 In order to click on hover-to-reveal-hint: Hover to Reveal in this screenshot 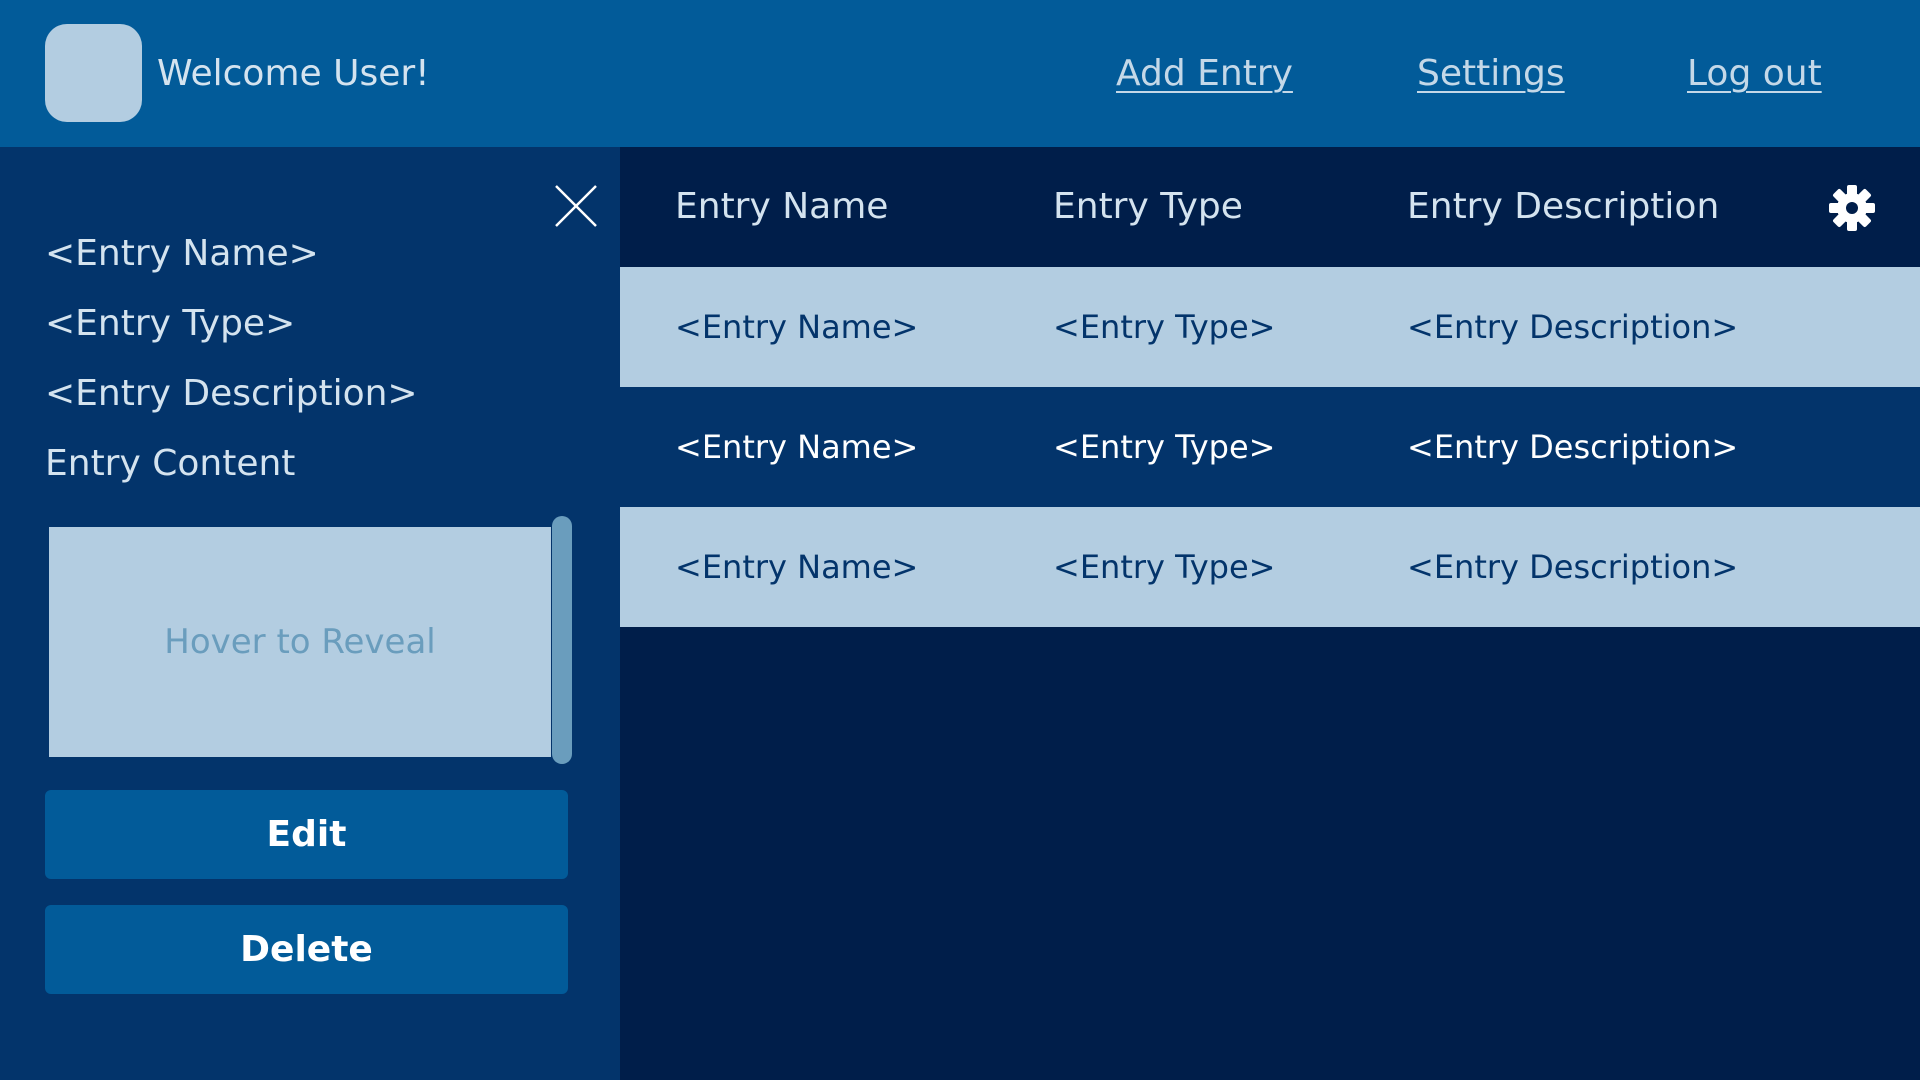, I will do `click(300, 642)`.